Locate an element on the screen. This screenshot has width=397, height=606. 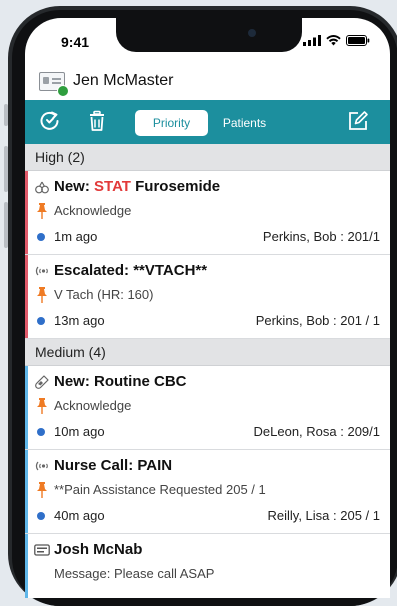
stat-label: STAT is located at coordinates (112, 186).